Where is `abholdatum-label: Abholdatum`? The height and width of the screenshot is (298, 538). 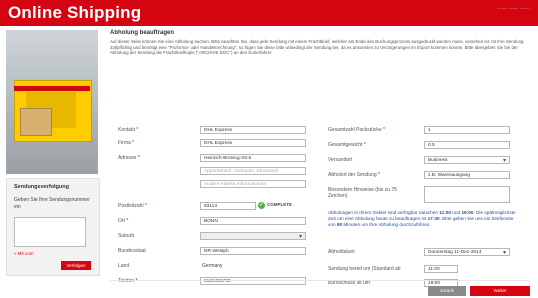 abholdatum-label: Abholdatum is located at coordinates (341, 252).